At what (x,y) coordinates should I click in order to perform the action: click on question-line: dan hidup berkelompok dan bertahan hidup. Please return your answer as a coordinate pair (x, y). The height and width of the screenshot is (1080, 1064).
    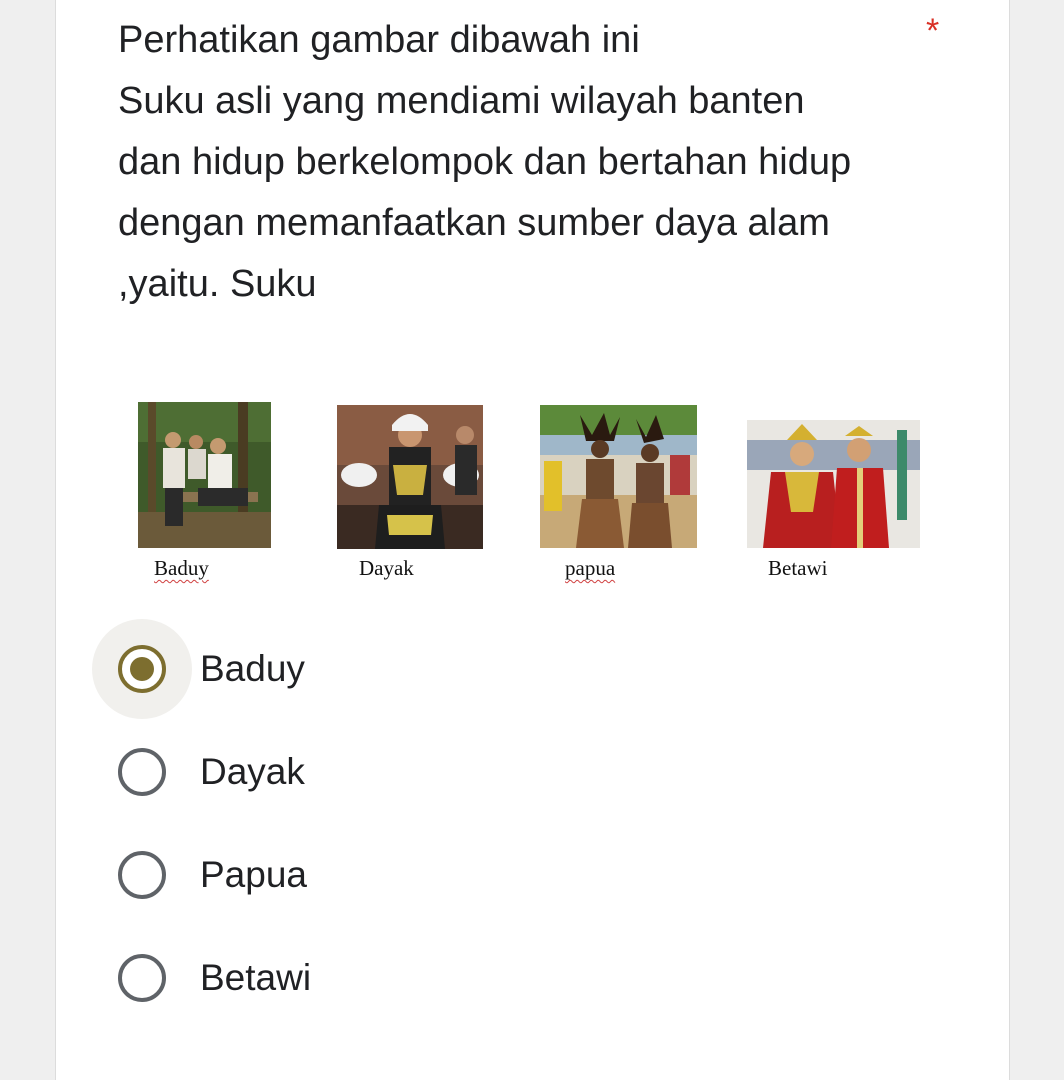
    Looking at the image, I should click on (485, 162).